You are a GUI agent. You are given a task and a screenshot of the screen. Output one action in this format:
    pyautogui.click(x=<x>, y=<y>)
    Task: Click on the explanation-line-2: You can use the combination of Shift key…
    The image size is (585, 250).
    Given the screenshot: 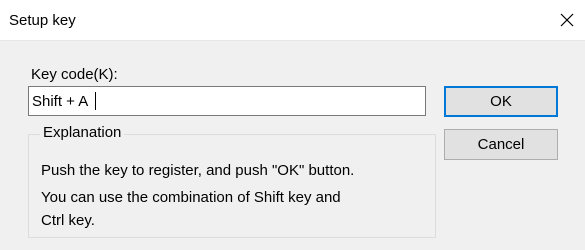 What is the action you would take?
    pyautogui.click(x=191, y=197)
    